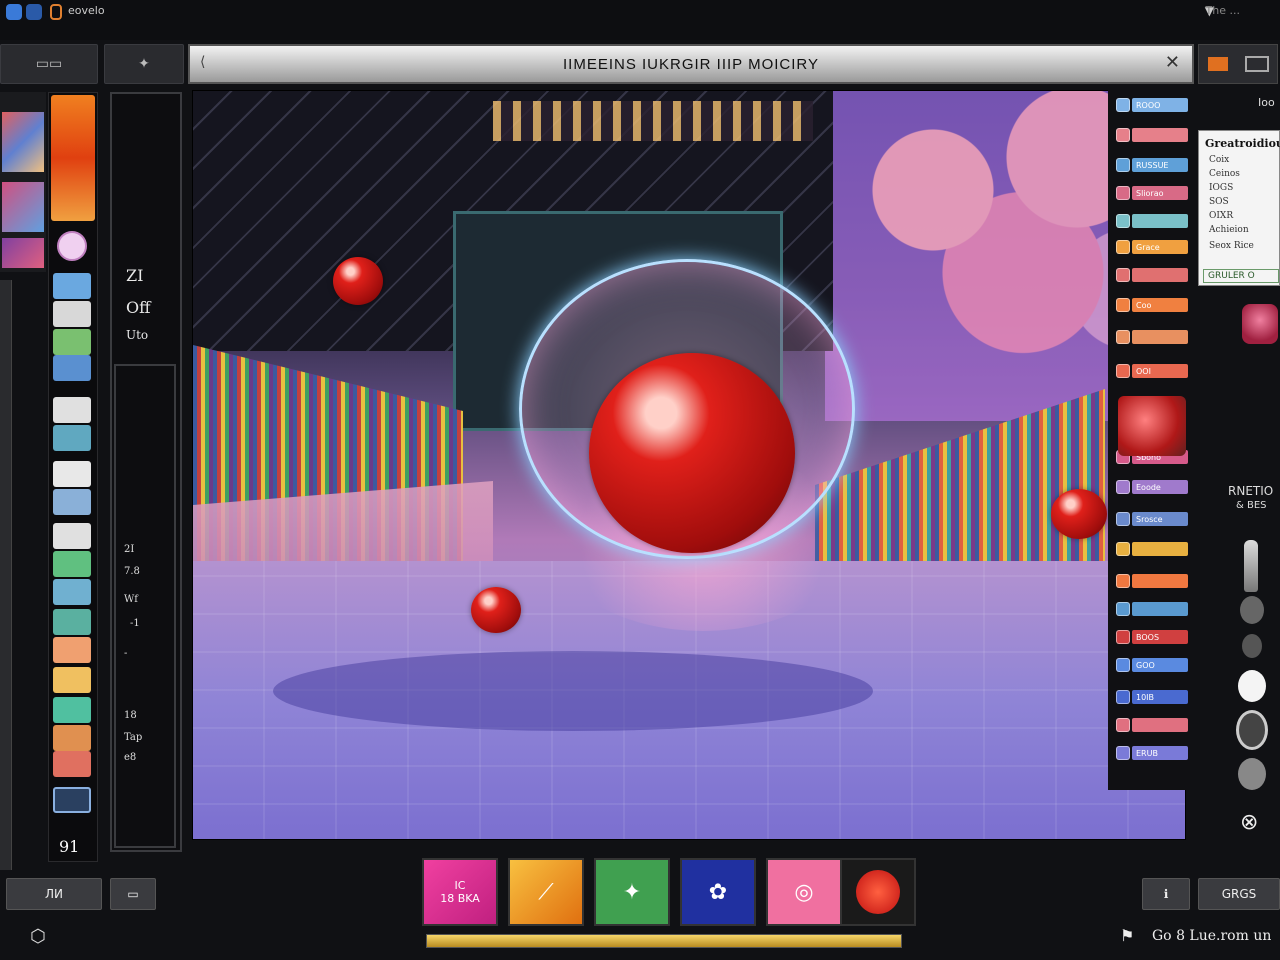  Describe the element at coordinates (38, 936) in the screenshot. I see `cube-icon: ⬡` at that location.